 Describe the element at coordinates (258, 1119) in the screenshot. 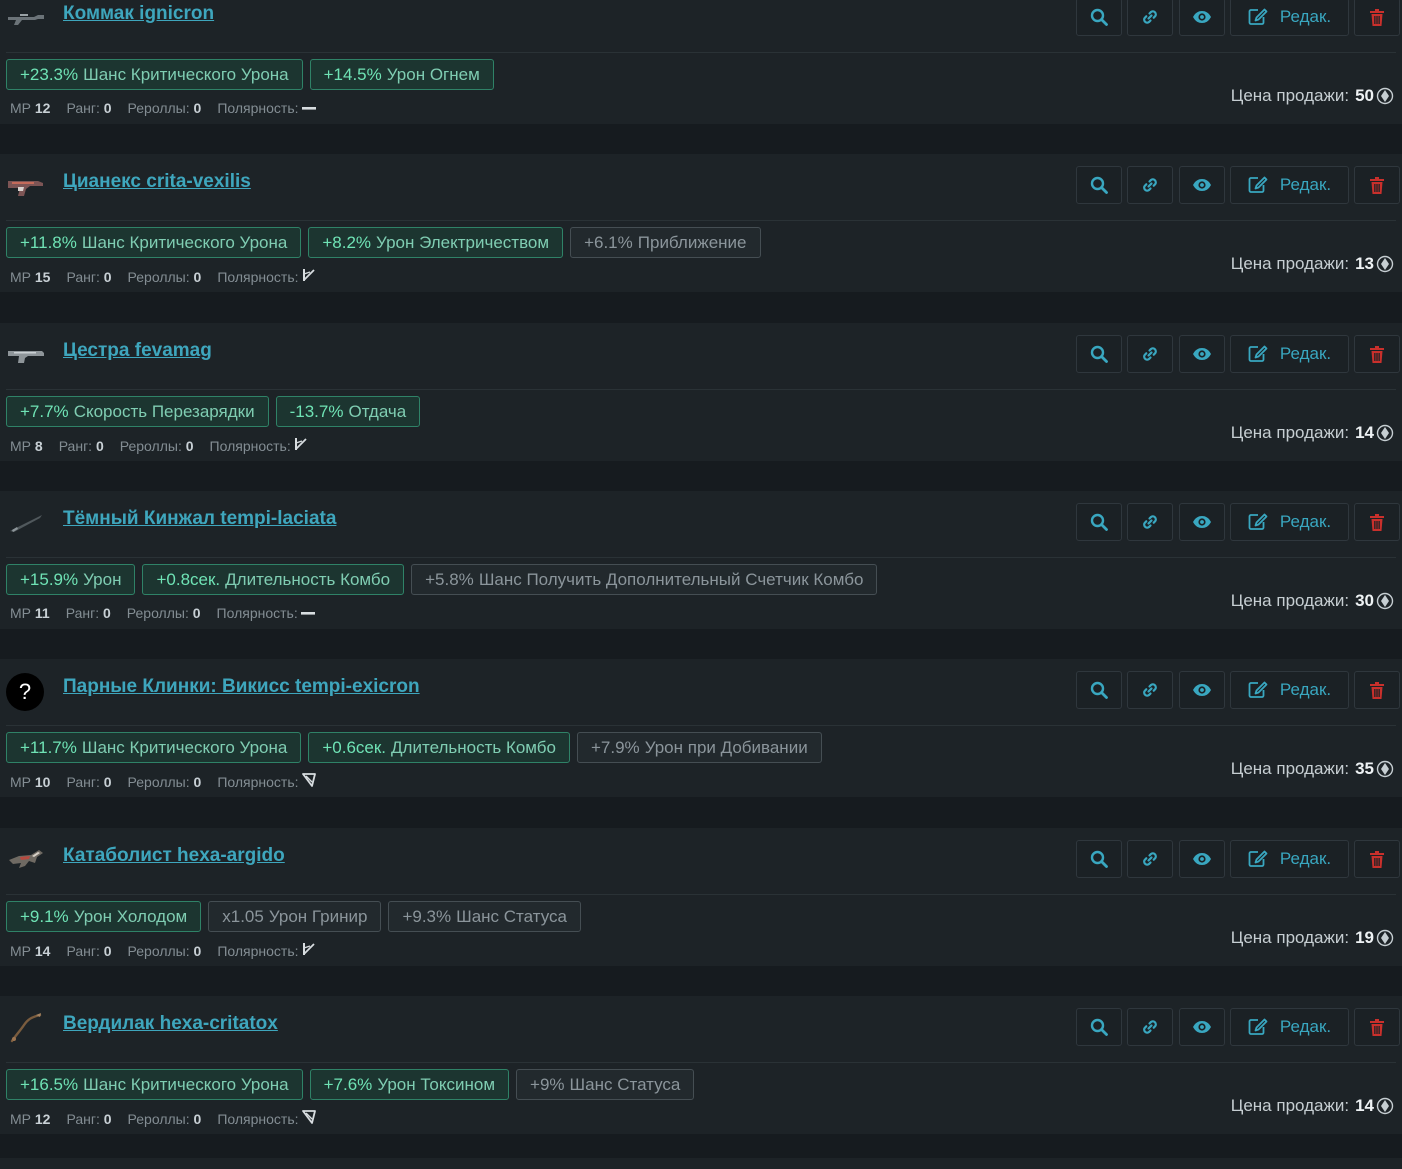

I see `polarity-label: Полярность:` at that location.